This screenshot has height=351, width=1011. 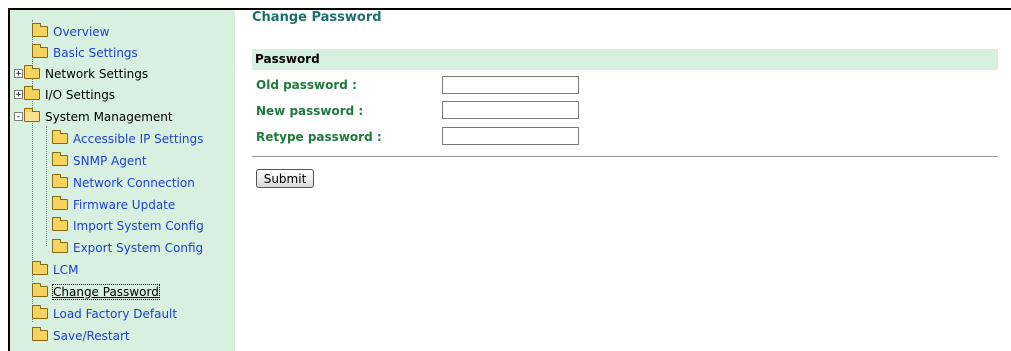 What do you see at coordinates (81, 31) in the screenshot?
I see `sidebar-item-label: Overview` at bounding box center [81, 31].